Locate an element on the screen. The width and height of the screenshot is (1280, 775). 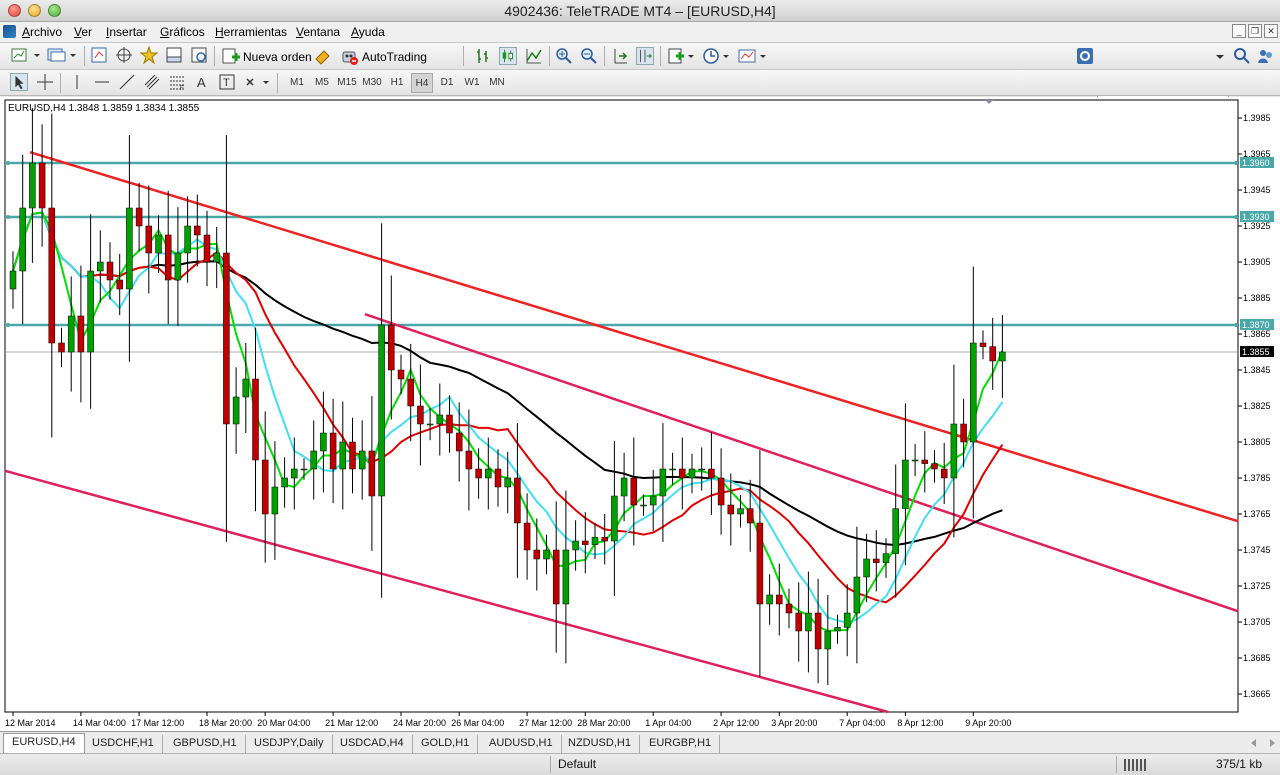
zoom-out-icon is located at coordinates (589, 56).